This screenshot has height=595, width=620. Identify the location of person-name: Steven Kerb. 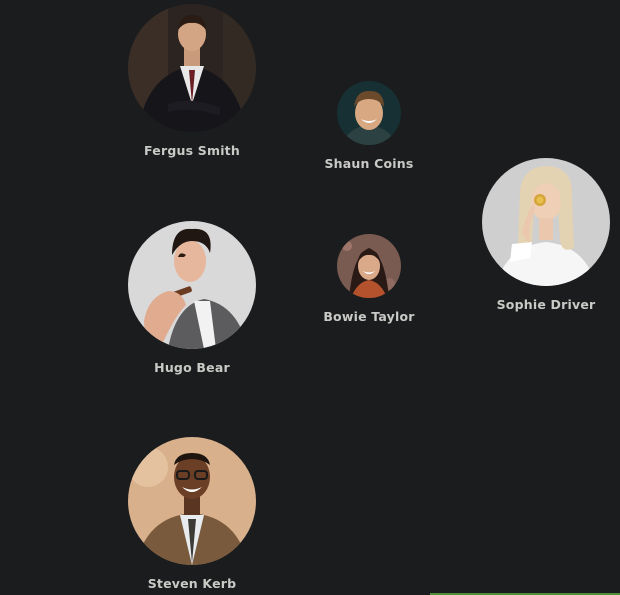
(192, 583).